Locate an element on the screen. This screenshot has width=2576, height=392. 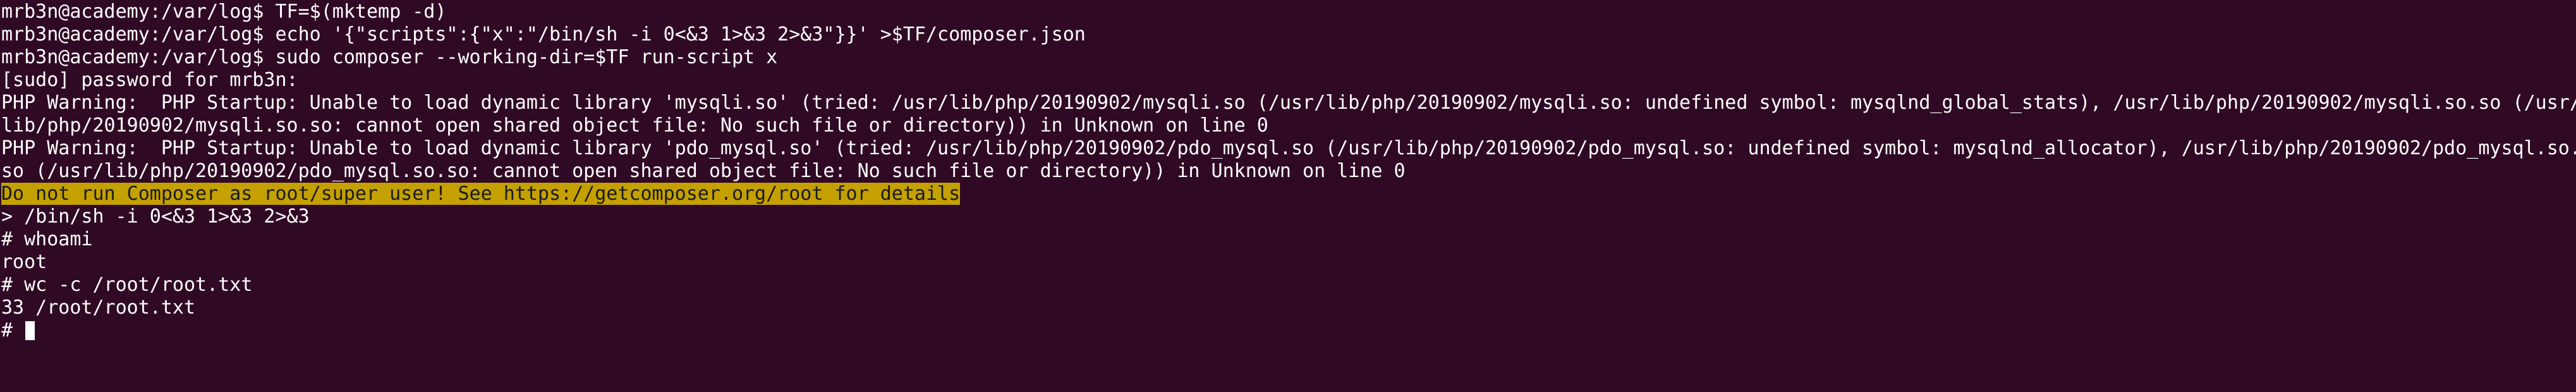
terminal-line-whoami: # whoami is located at coordinates (47, 239).